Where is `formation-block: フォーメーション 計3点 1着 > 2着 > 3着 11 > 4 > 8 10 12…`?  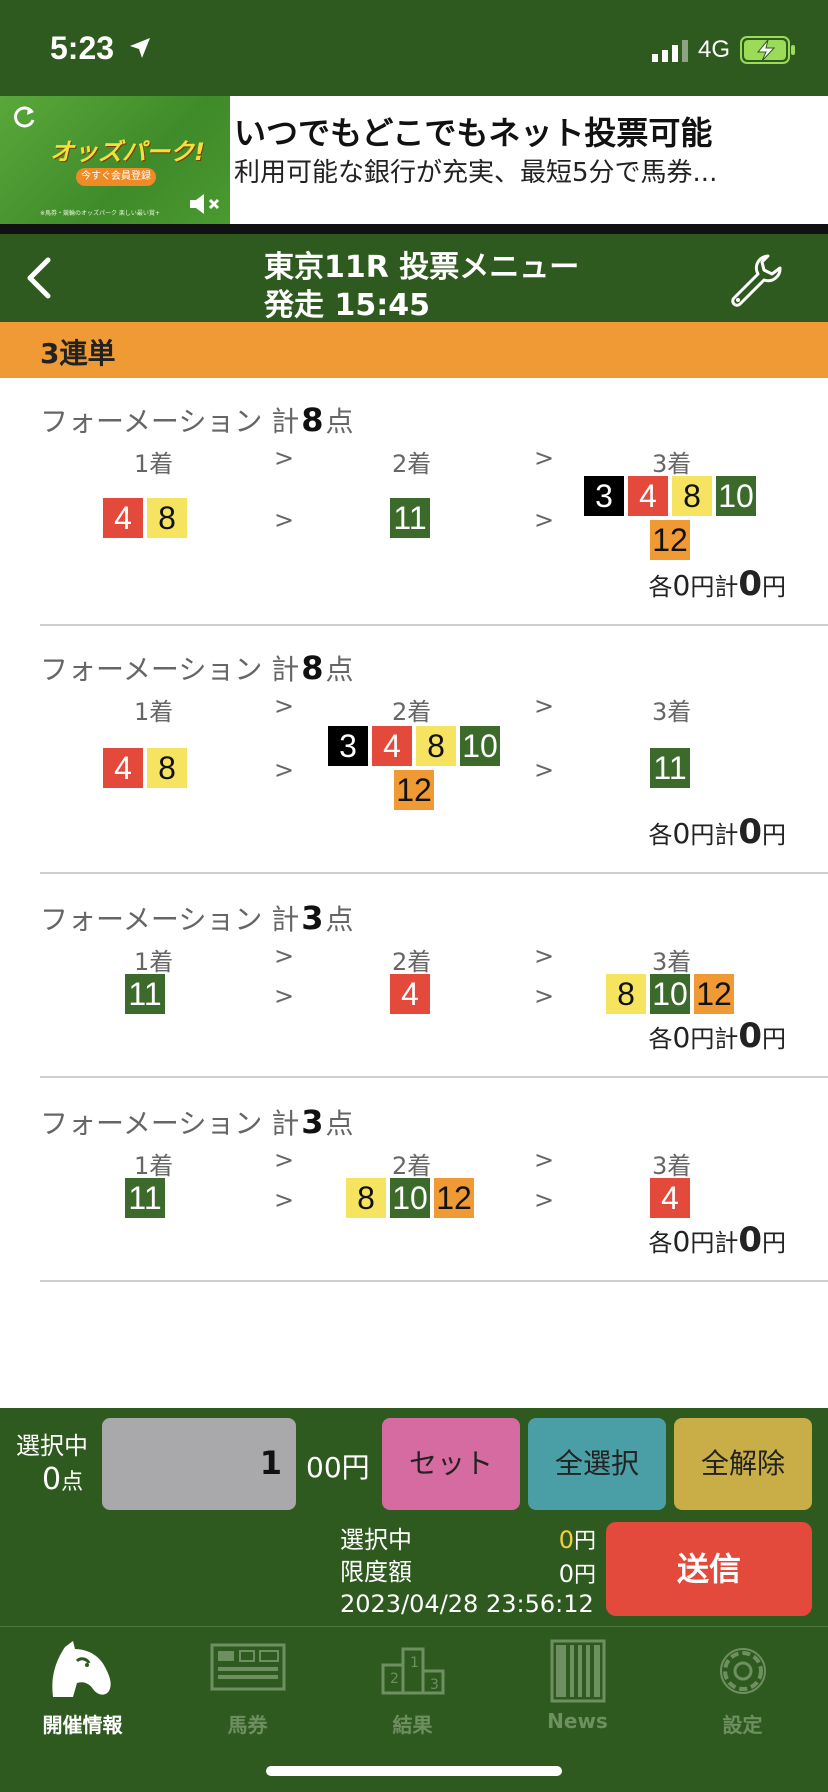 formation-block: フォーメーション 計3点 1着 > 2着 > 3着 11 > 4 > 8 10 12… is located at coordinates (434, 988).